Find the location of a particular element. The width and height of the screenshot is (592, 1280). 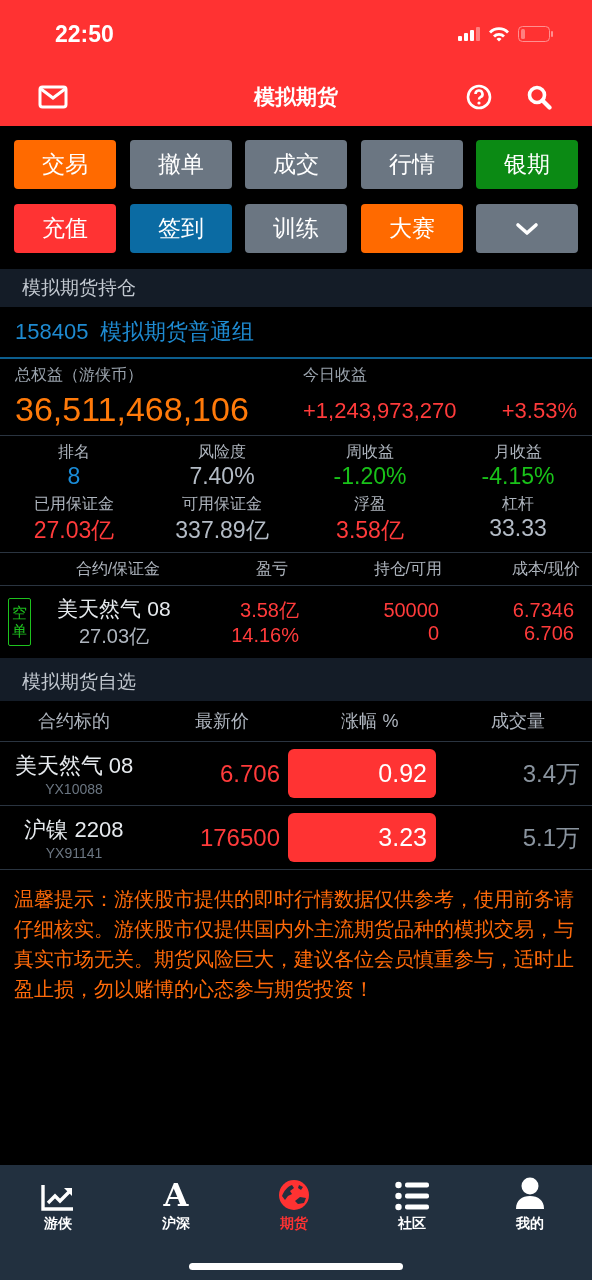

letter-icon: A is located at coordinates (176, 1195).